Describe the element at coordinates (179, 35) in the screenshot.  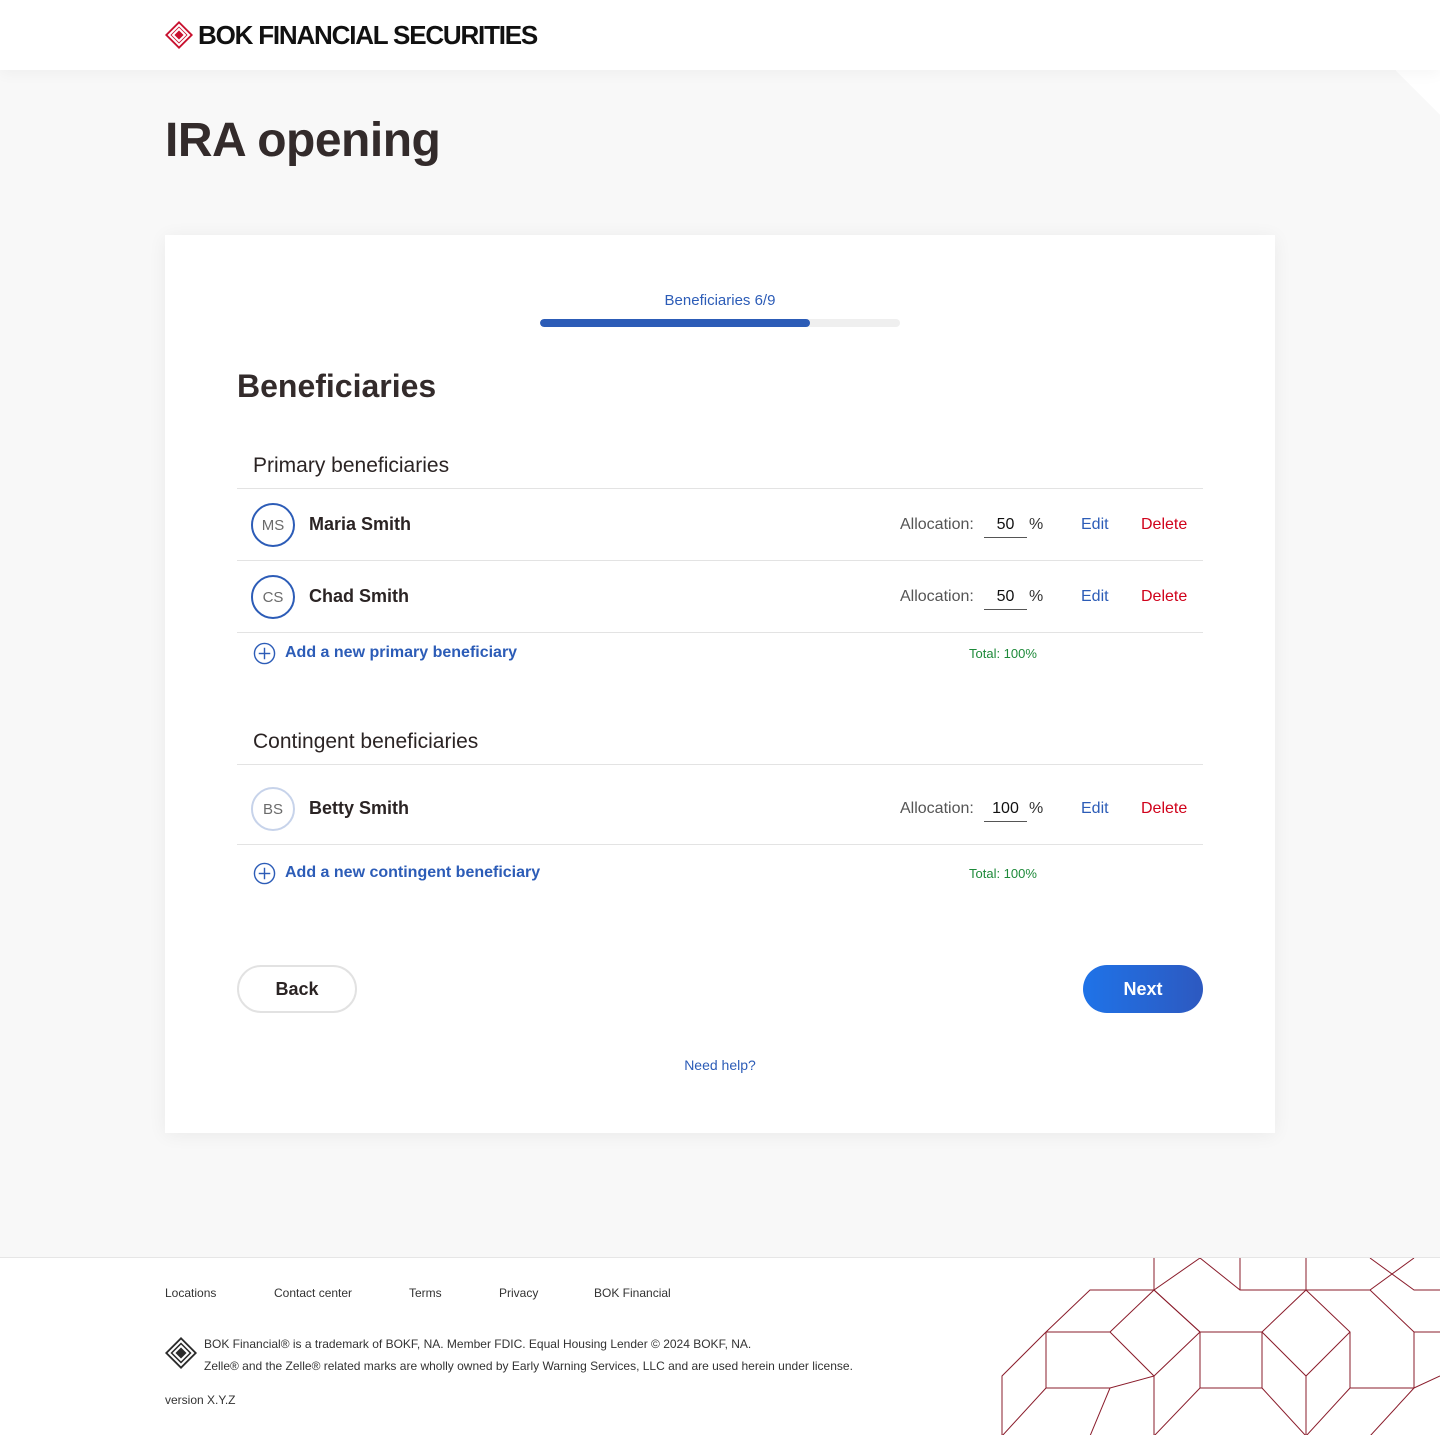
I see `bok-logo-icon` at that location.